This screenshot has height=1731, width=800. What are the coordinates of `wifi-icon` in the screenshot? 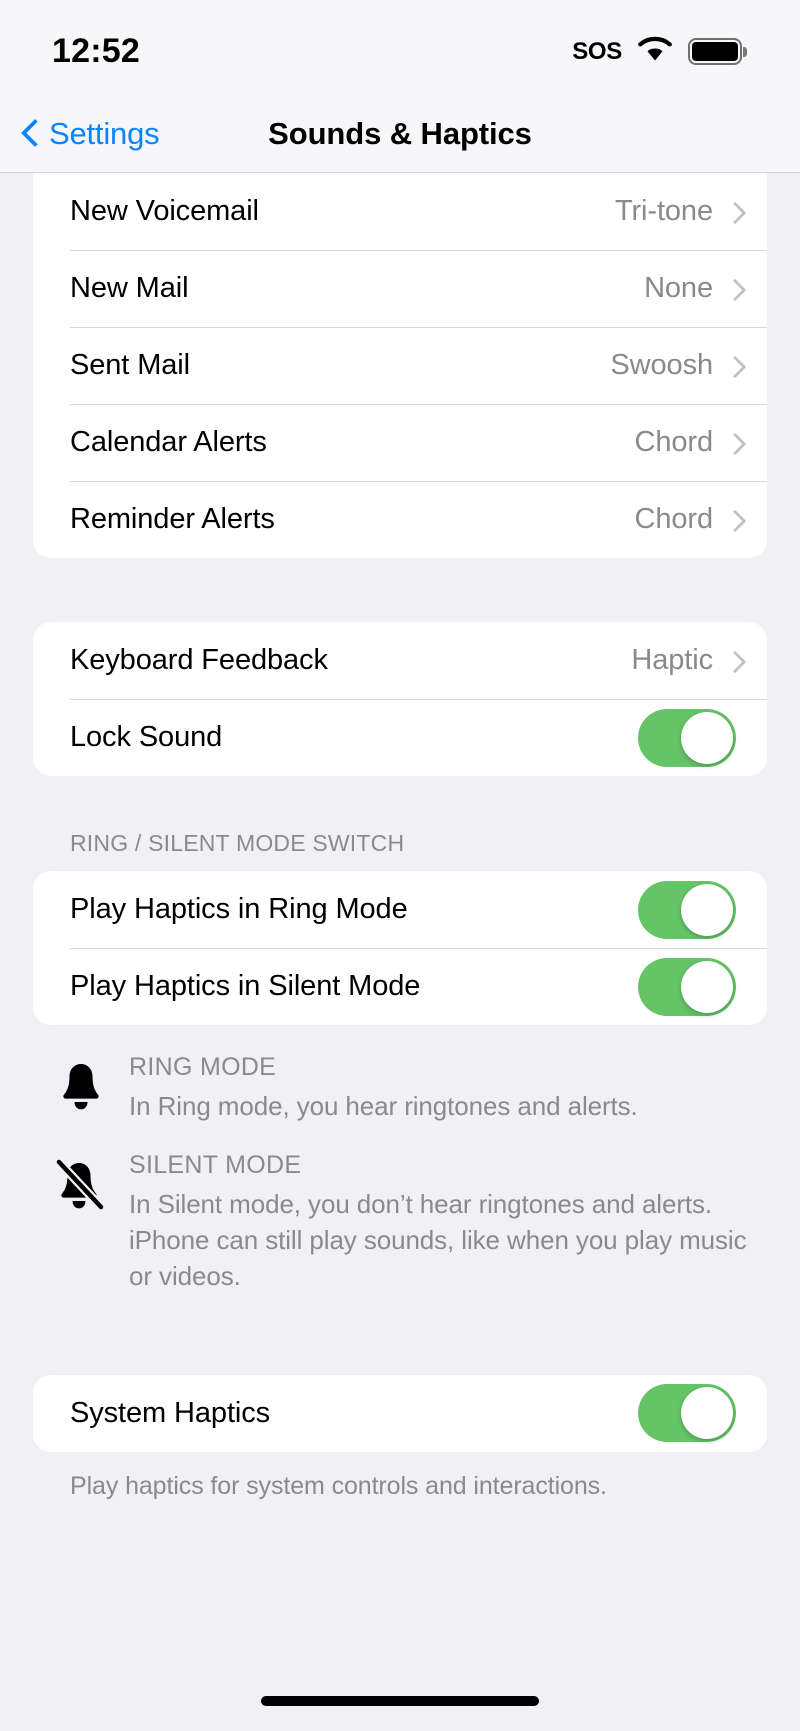 It's located at (655, 51).